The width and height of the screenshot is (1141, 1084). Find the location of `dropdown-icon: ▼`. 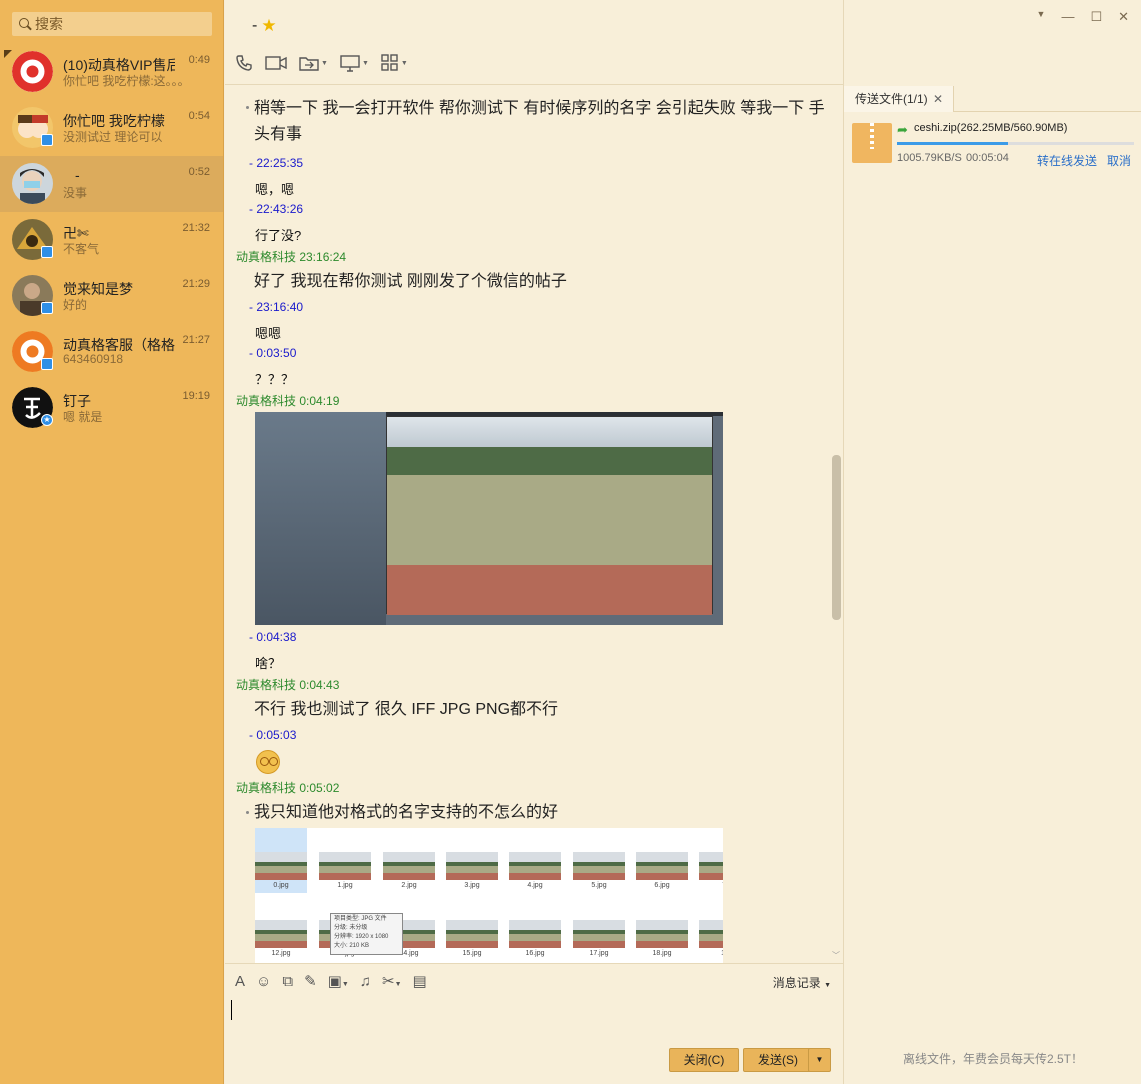

dropdown-icon: ▼ is located at coordinates (1041, 17).